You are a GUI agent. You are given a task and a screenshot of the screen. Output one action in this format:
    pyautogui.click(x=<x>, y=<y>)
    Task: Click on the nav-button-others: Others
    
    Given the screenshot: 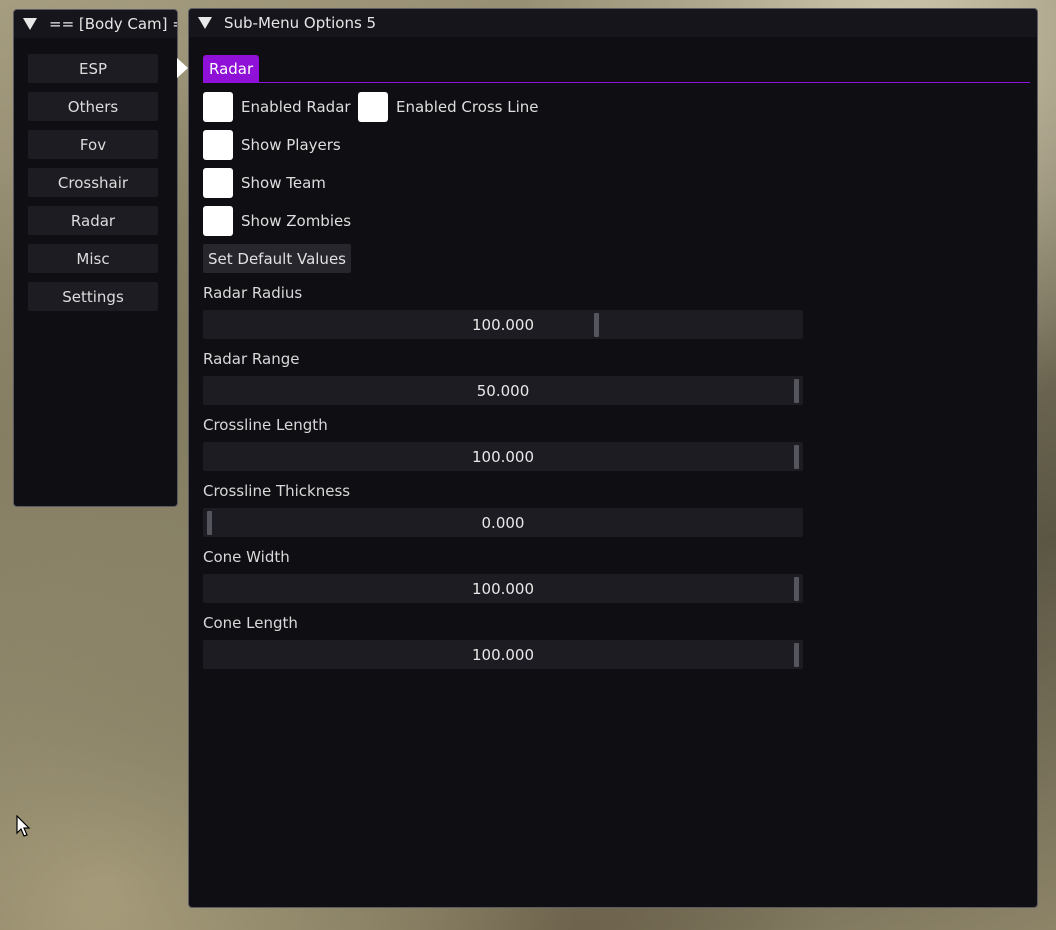 What is the action you would take?
    pyautogui.click(x=93, y=106)
    